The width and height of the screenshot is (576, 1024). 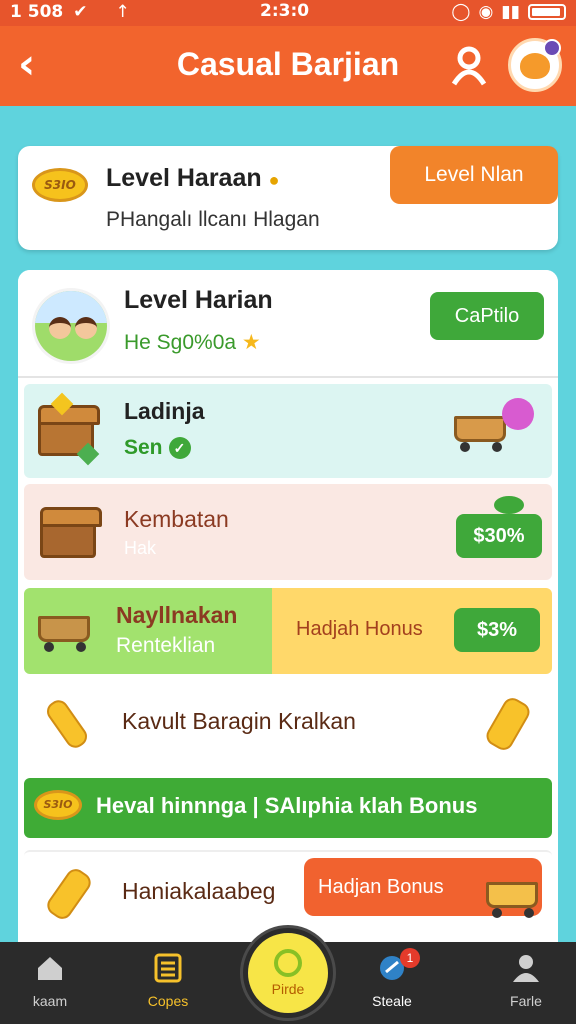 What do you see at coordinates (526, 986) in the screenshot?
I see `nav-profile: Farle` at bounding box center [526, 986].